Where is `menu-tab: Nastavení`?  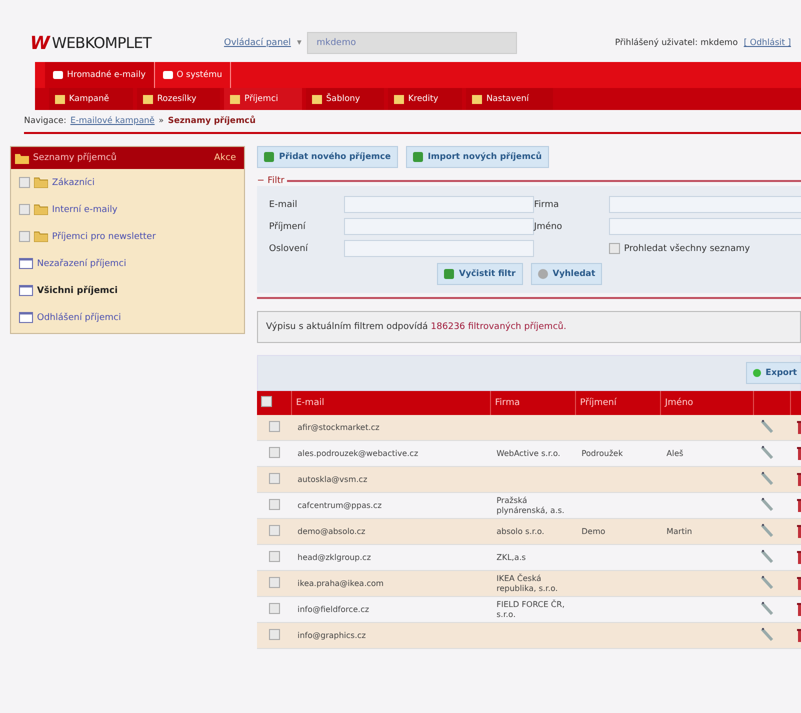
menu-tab: Nastavení is located at coordinates (509, 99).